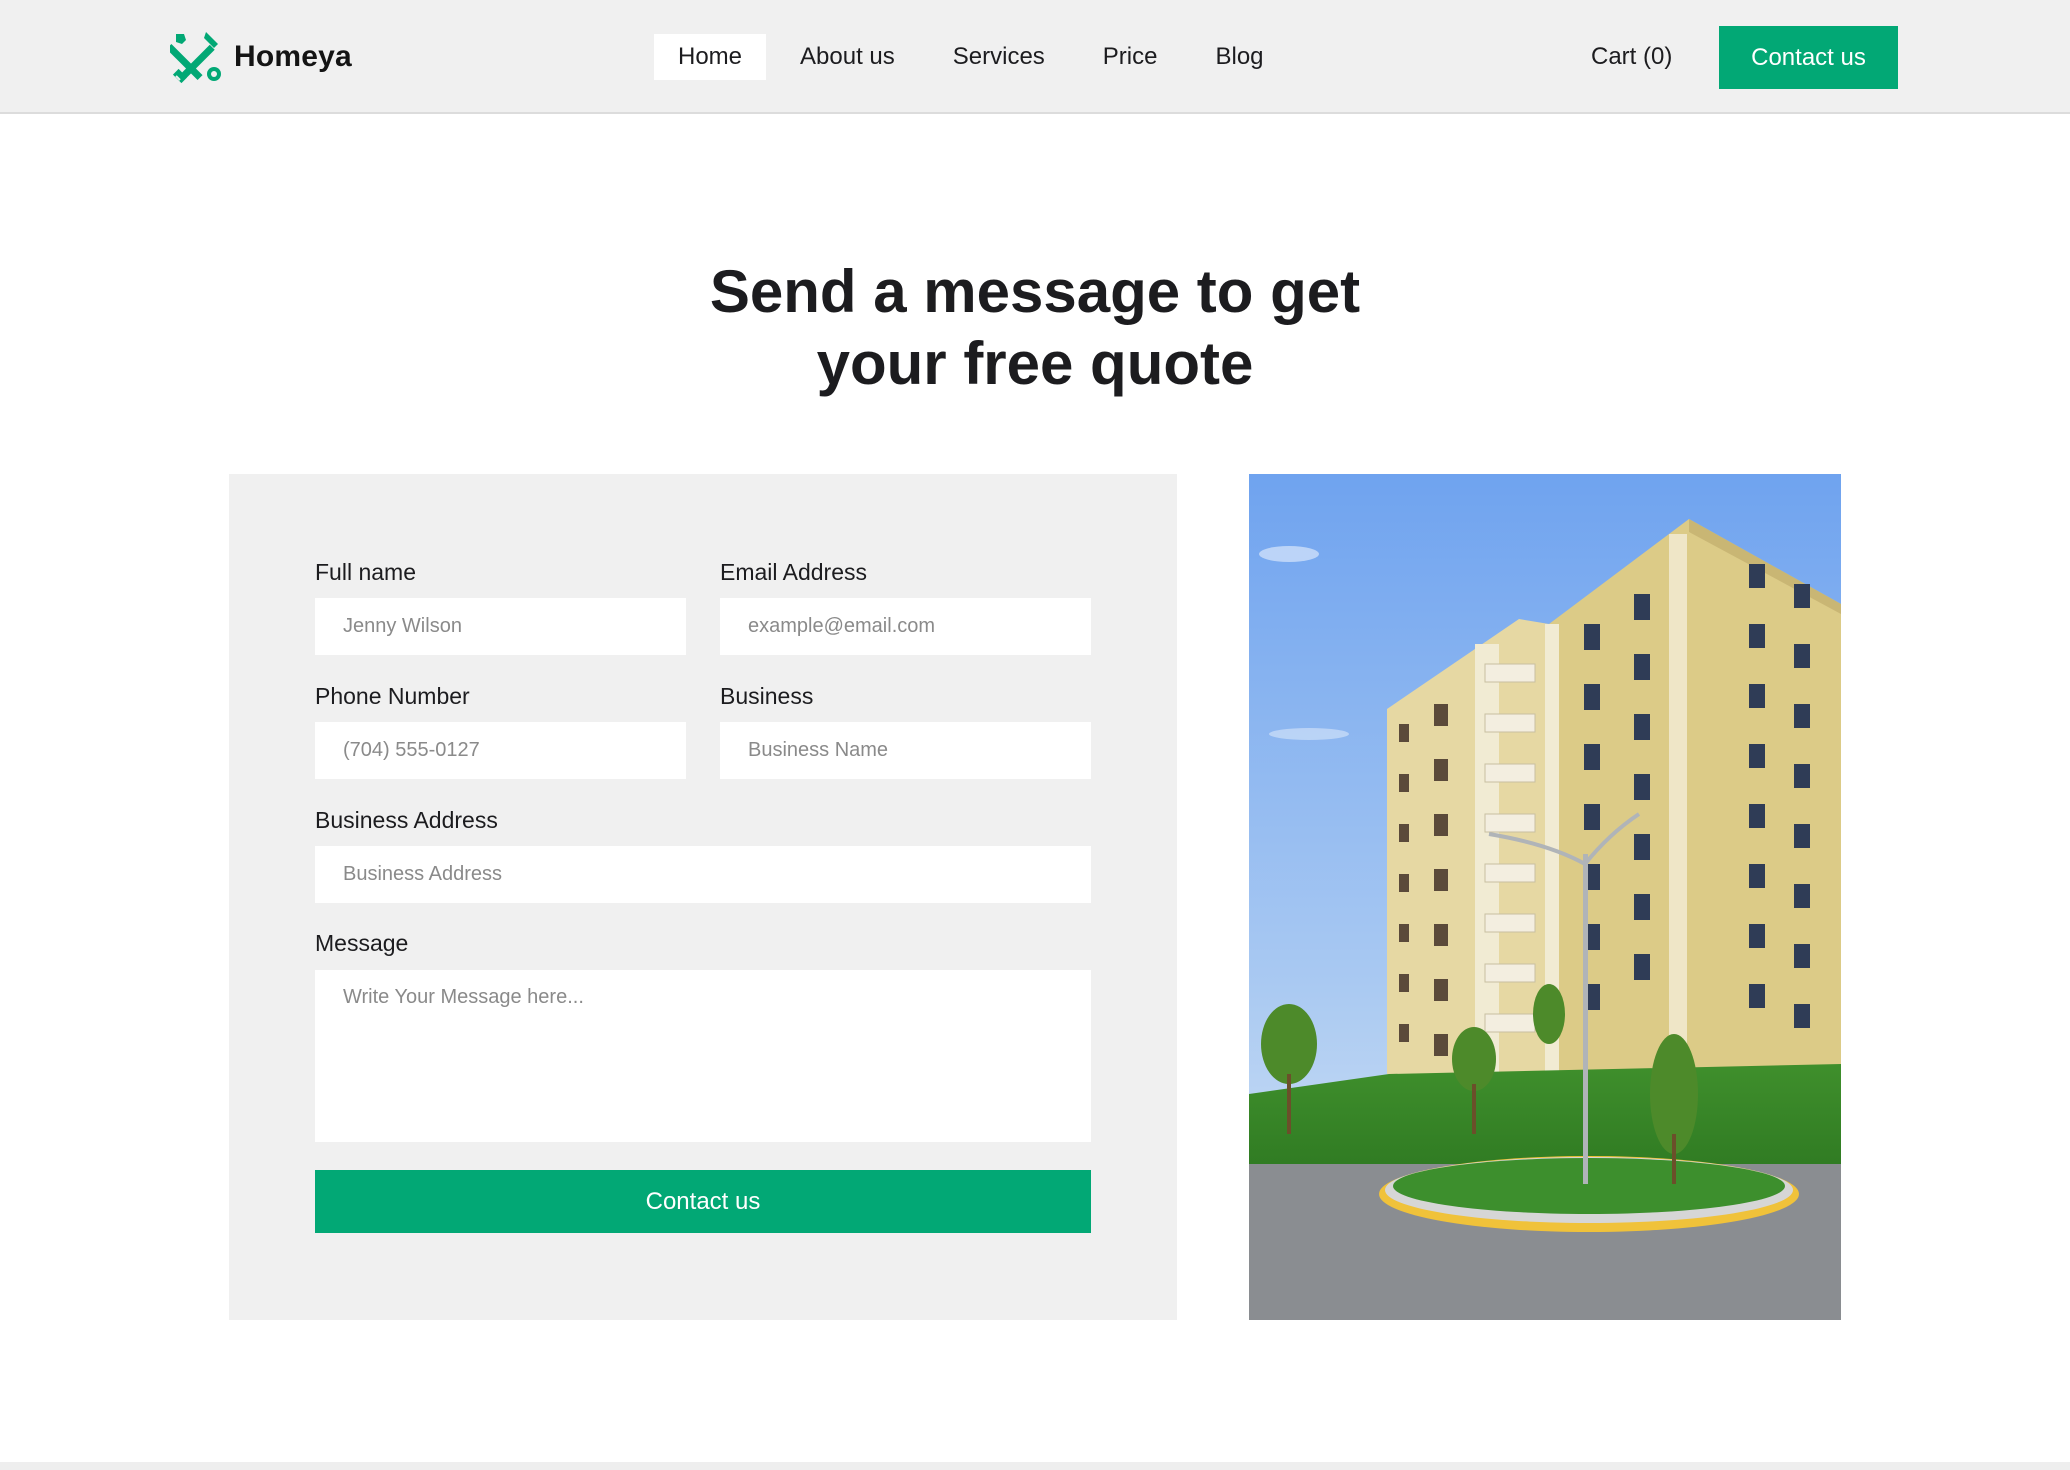 Image resolution: width=2070 pixels, height=1470 pixels. I want to click on email-label: Email Address, so click(794, 572).